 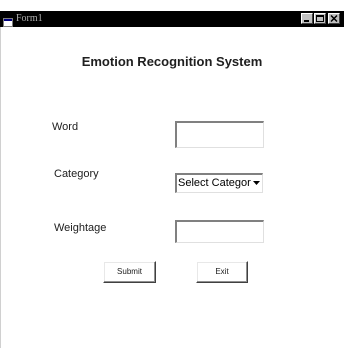 I want to click on category-selected-value: Select Category, so click(x=217, y=183).